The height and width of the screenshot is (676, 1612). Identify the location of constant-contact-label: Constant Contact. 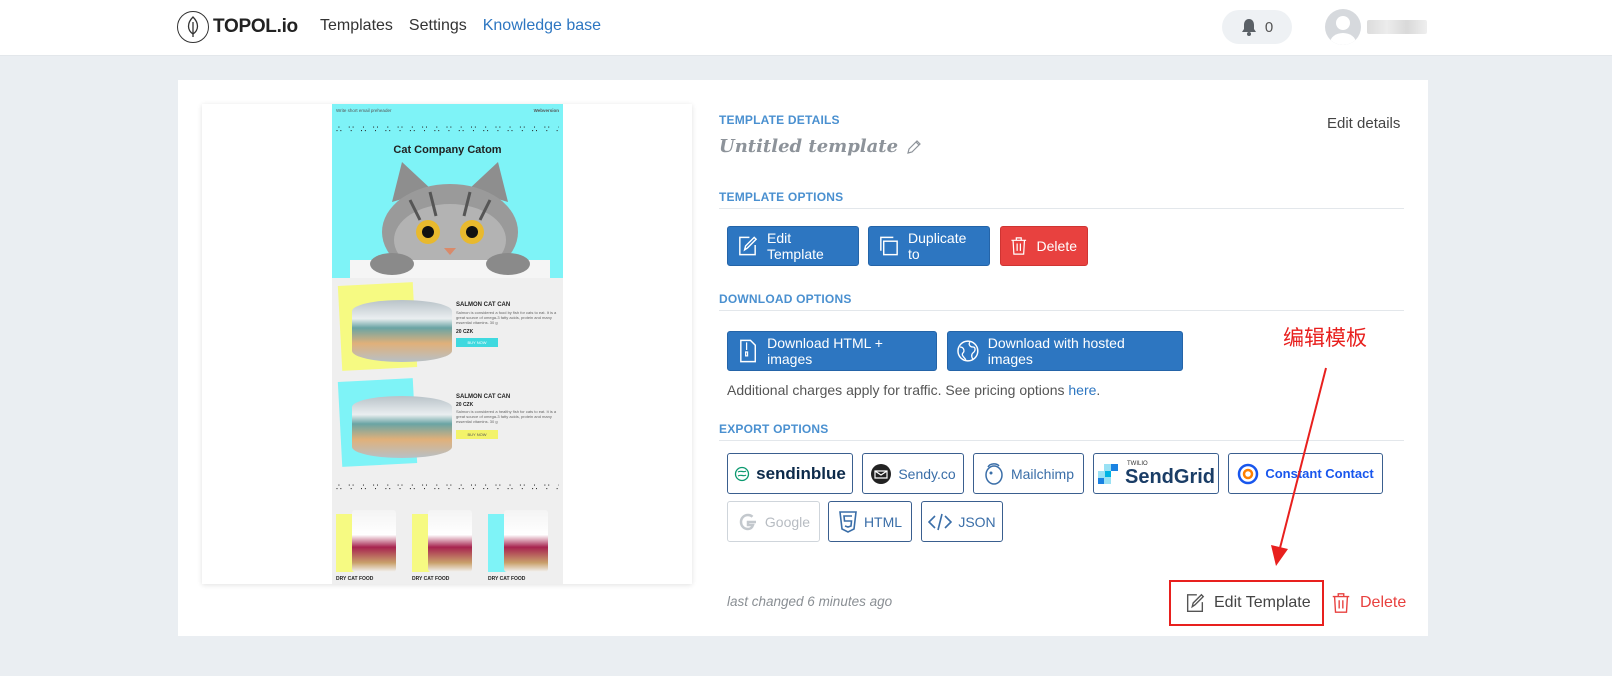
(1319, 473).